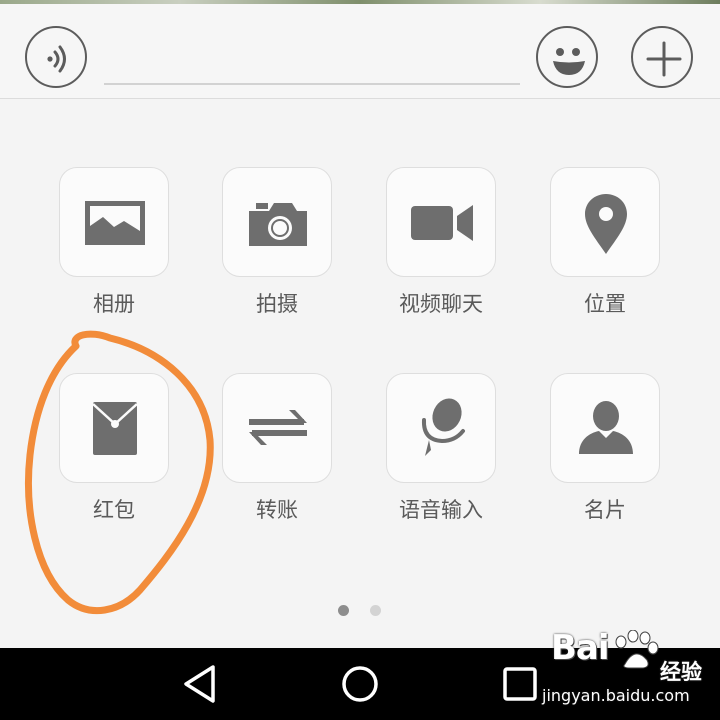  I want to click on app-tile-transfer, so click(277, 428).